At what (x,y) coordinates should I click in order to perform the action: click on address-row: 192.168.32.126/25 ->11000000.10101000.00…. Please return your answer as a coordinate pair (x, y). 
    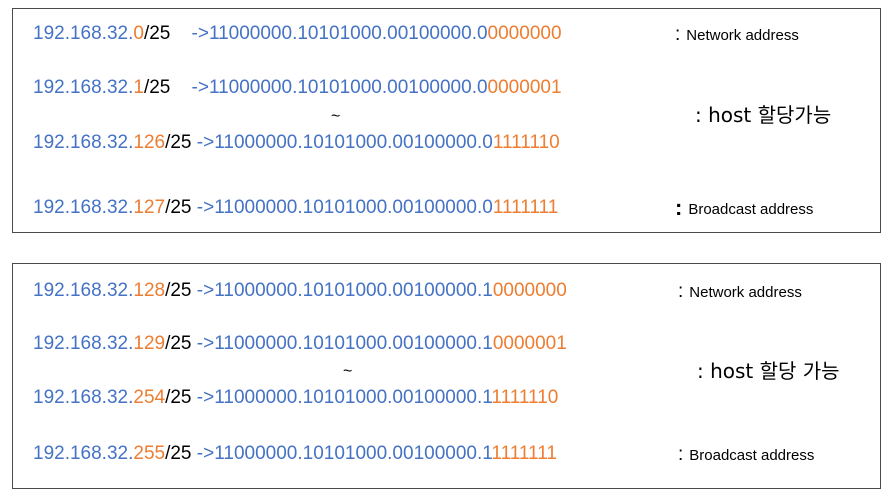
    Looking at the image, I should click on (296, 143).